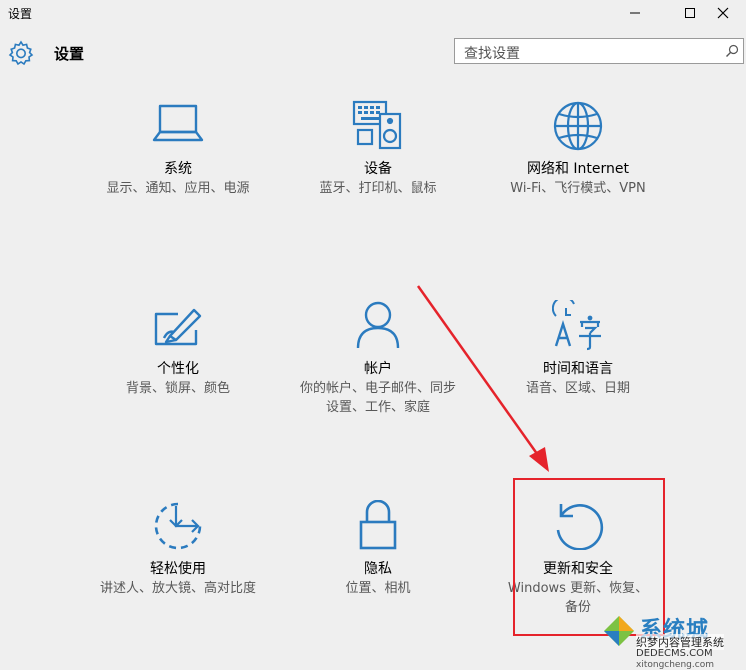 This screenshot has width=746, height=670. Describe the element at coordinates (599, 51) in the screenshot. I see `search-input: 查找设置` at that location.